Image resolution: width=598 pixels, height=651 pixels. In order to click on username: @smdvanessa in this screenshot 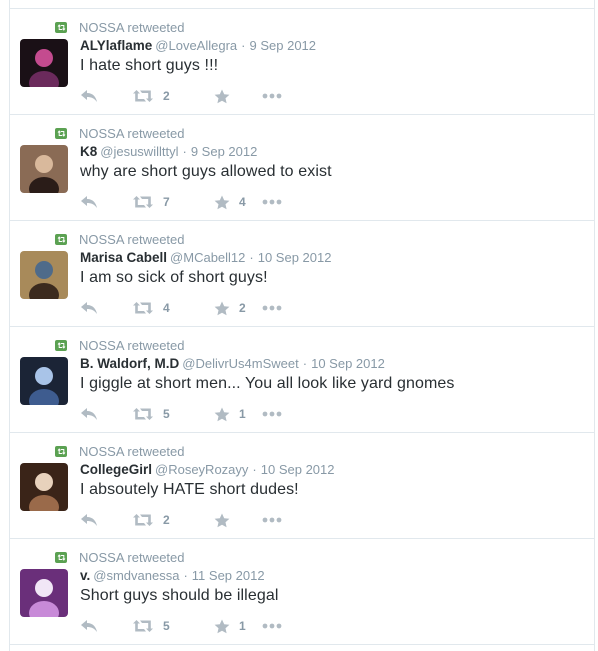, I will do `click(136, 575)`.